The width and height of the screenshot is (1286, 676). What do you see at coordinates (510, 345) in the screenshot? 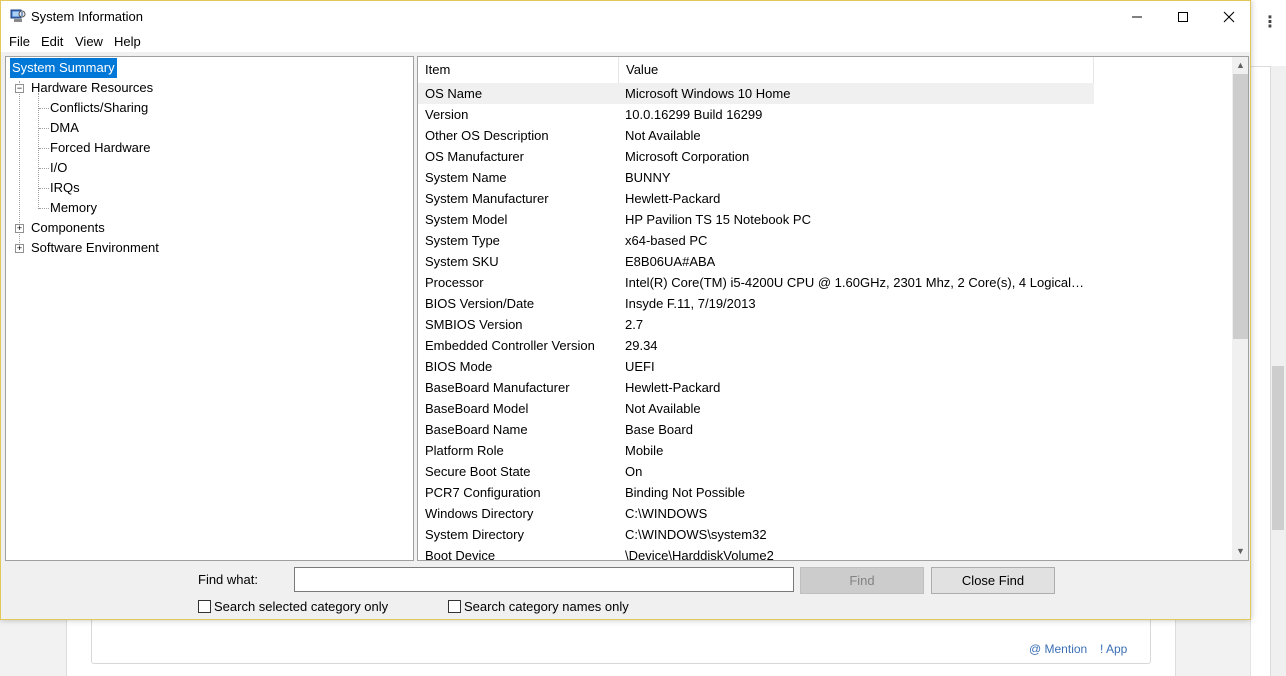
I see `row-item-cell: Embedded Controller Version` at bounding box center [510, 345].